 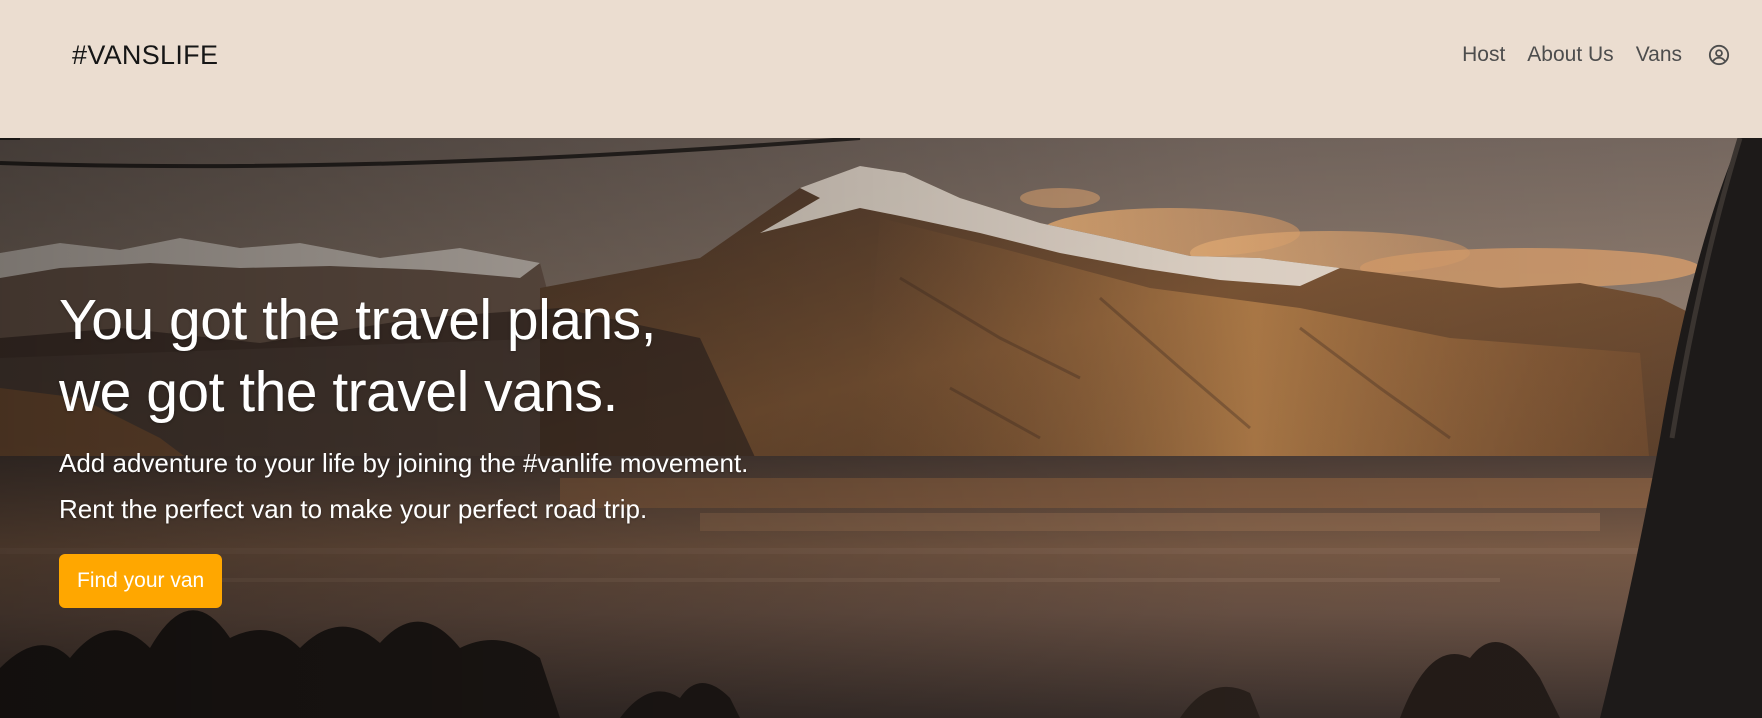 What do you see at coordinates (1719, 55) in the screenshot?
I see `user-circle-icon` at bounding box center [1719, 55].